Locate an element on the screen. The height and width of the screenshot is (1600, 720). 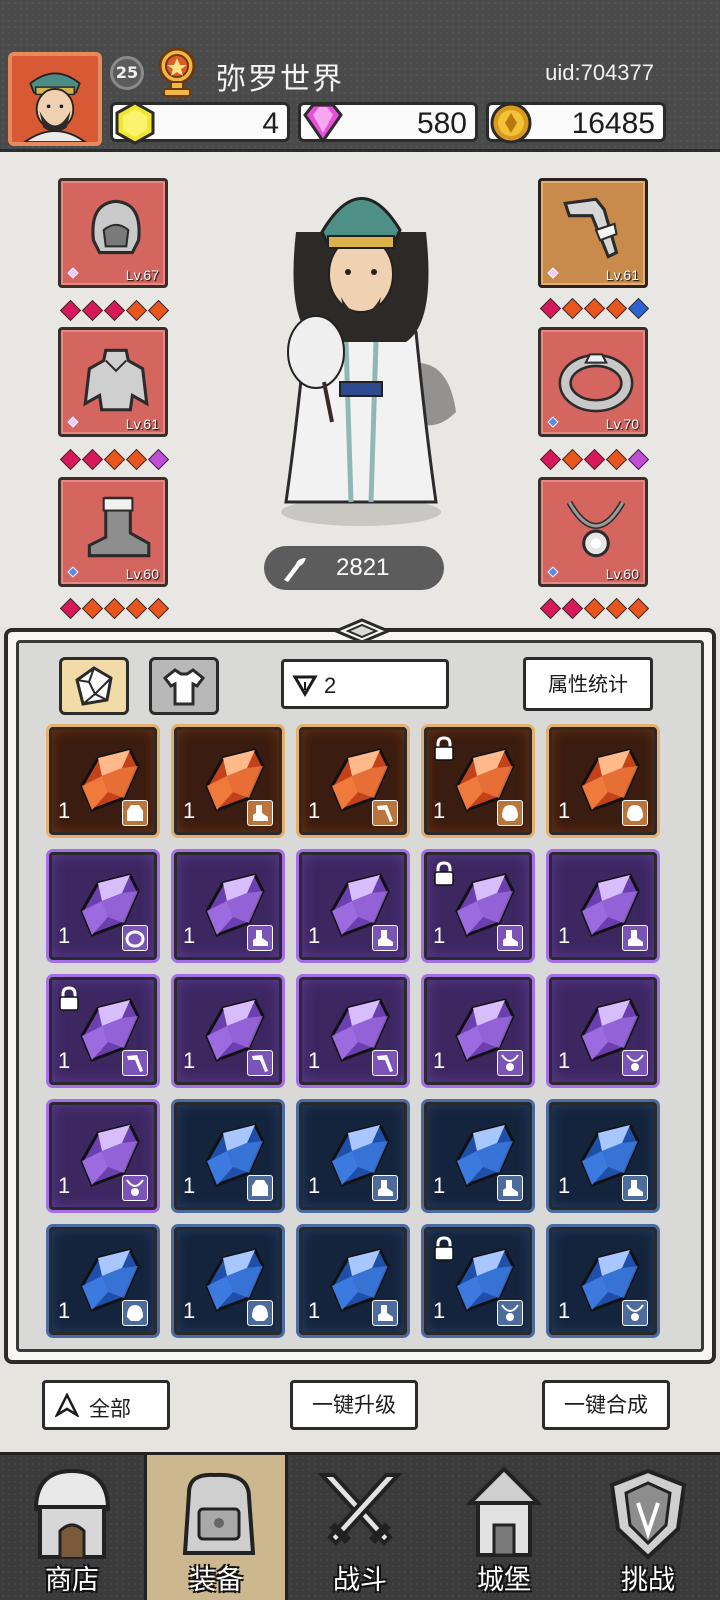
necklace-star-row is located at coordinates (600, 608).